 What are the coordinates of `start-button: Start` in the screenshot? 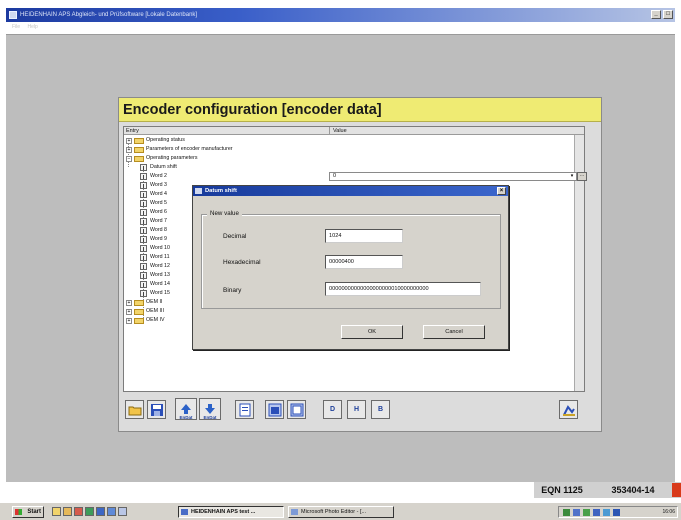 It's located at (28, 512).